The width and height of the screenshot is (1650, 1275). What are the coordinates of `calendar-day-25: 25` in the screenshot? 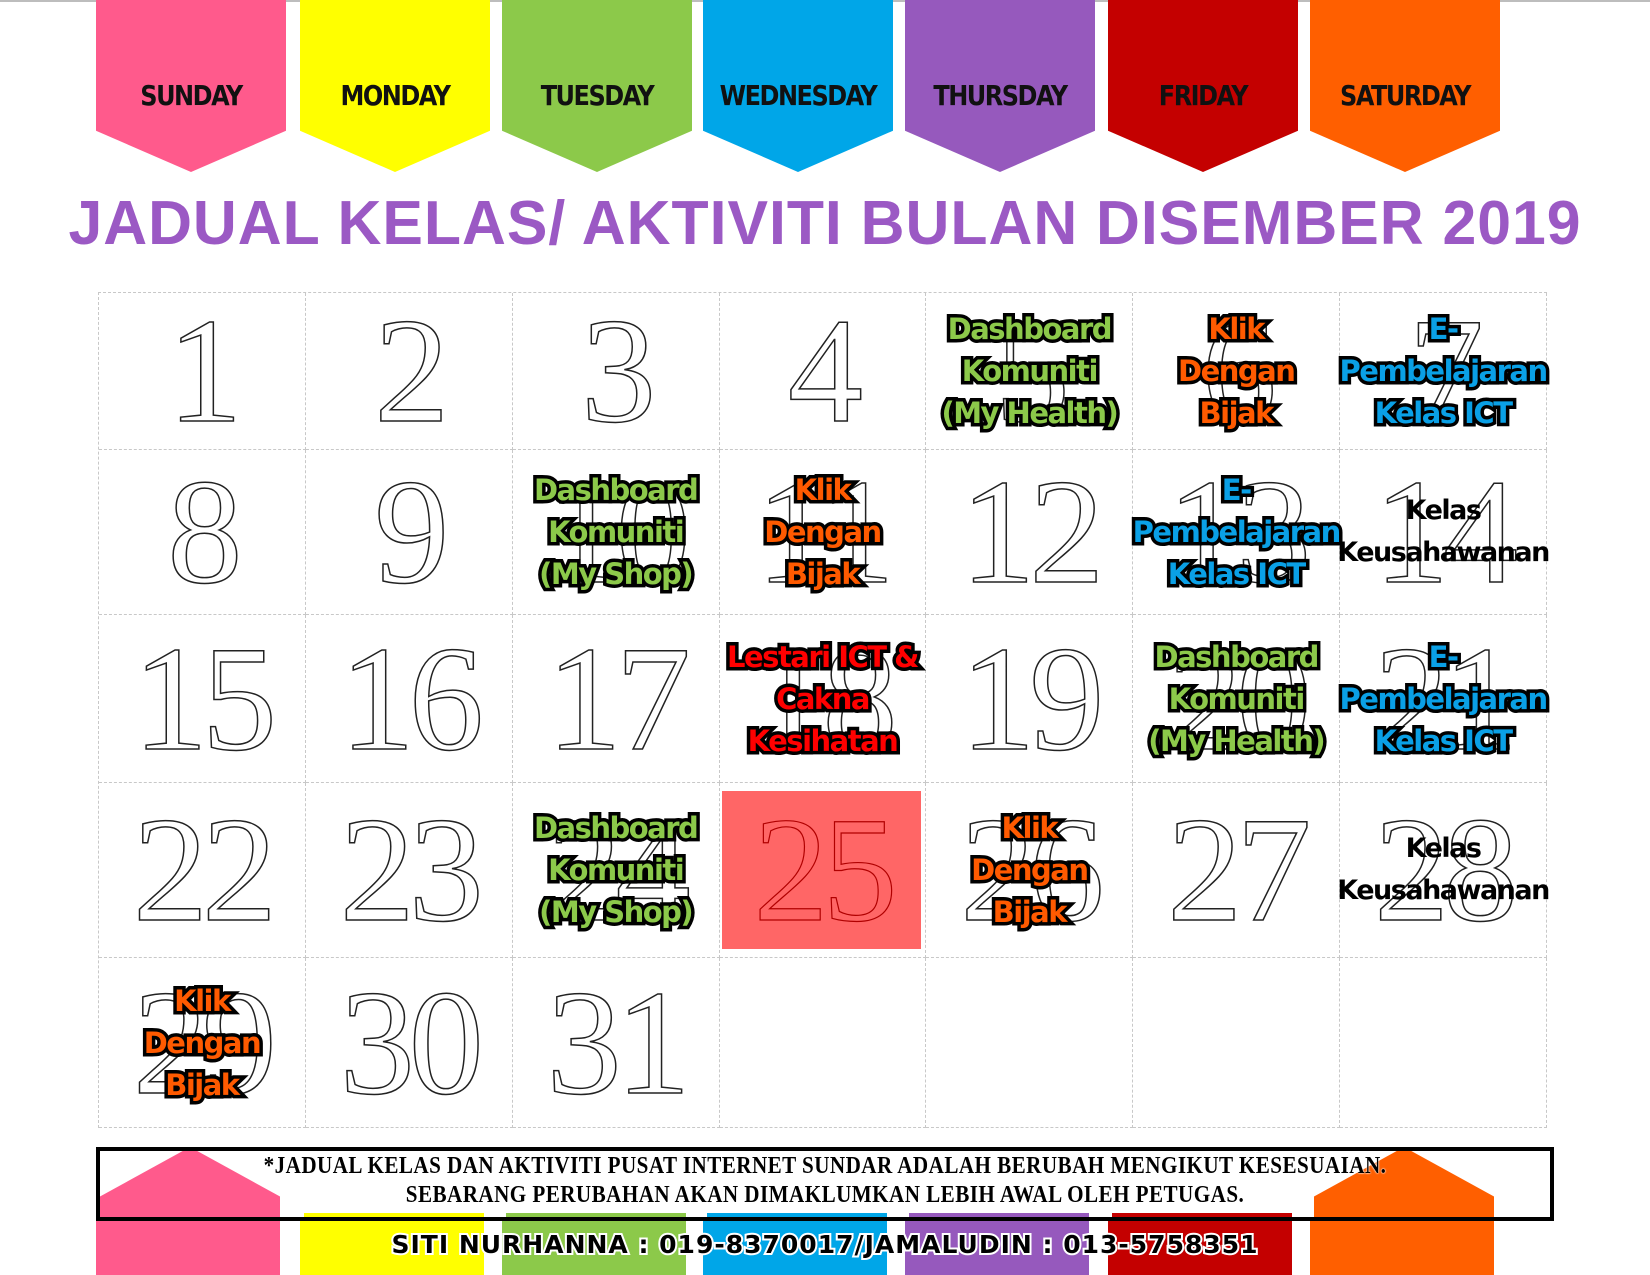 It's located at (823, 870).